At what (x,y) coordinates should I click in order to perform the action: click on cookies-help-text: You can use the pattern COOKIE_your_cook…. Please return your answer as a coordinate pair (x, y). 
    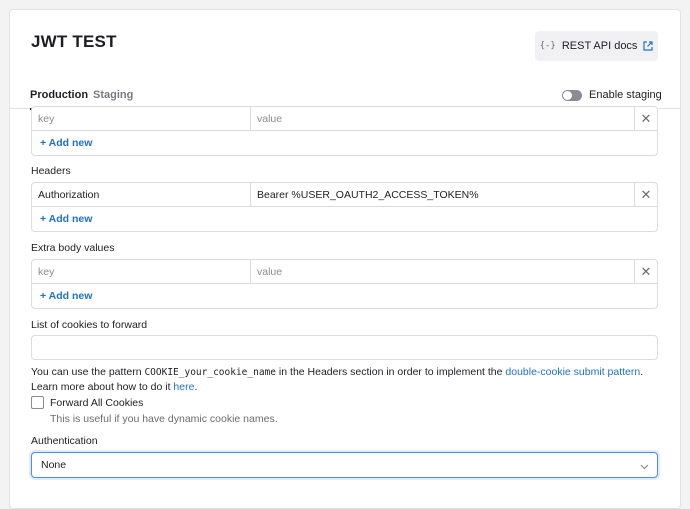
    Looking at the image, I should click on (344, 380).